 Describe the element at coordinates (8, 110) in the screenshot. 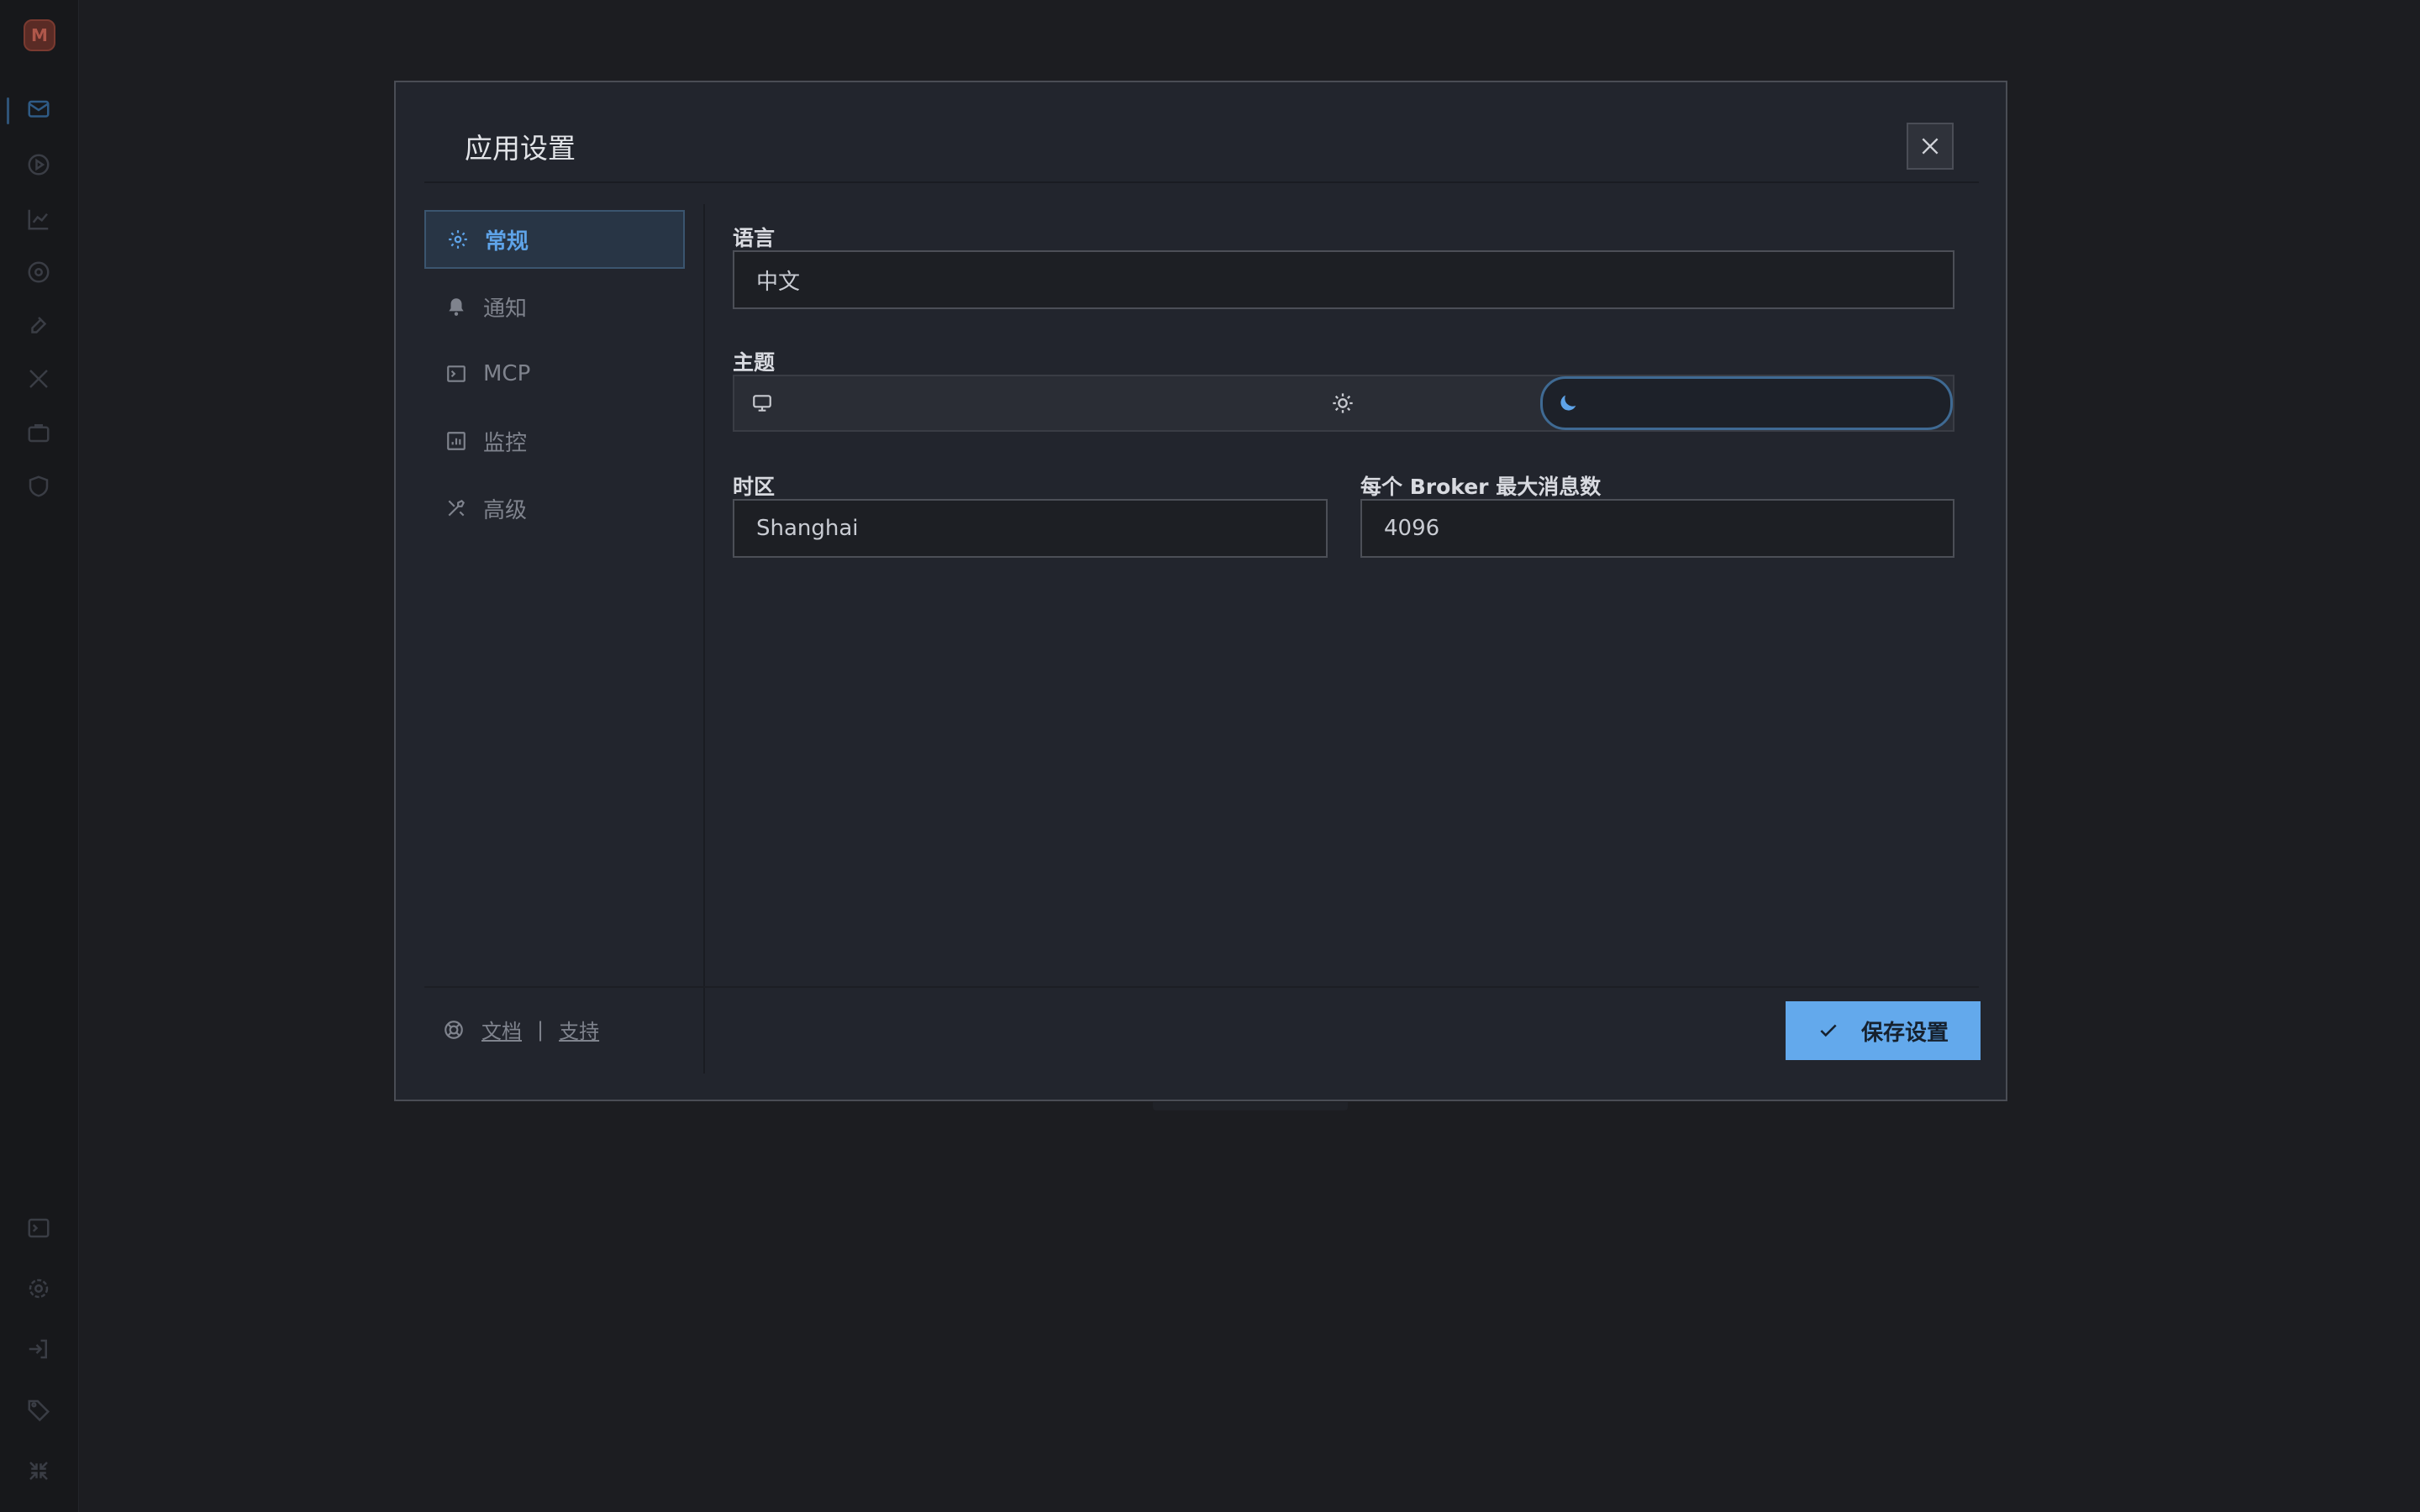

I see `sidebar-active-indicator` at that location.